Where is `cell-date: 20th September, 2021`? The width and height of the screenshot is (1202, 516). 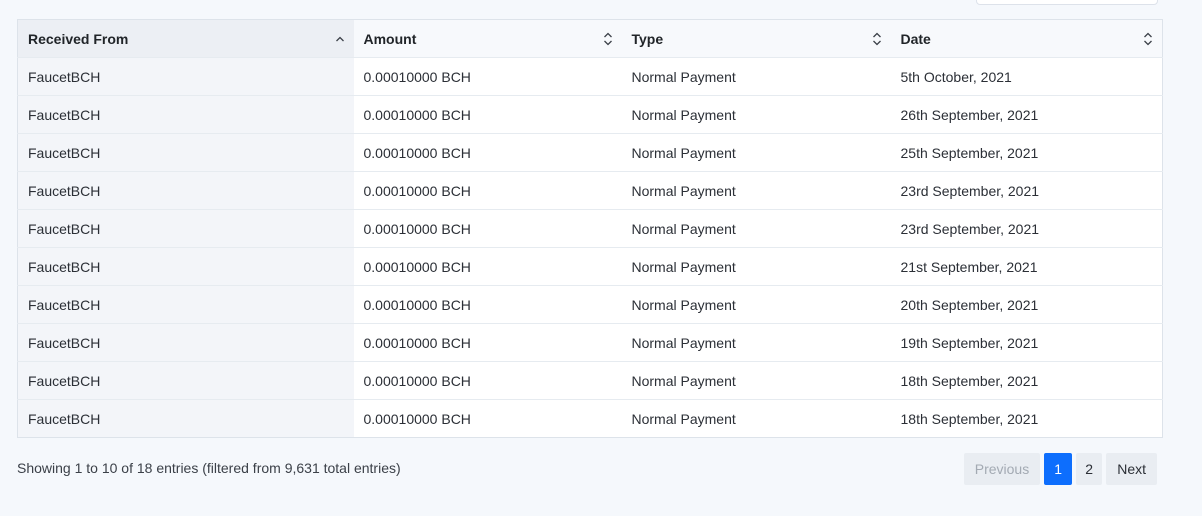 cell-date: 20th September, 2021 is located at coordinates (1026, 304).